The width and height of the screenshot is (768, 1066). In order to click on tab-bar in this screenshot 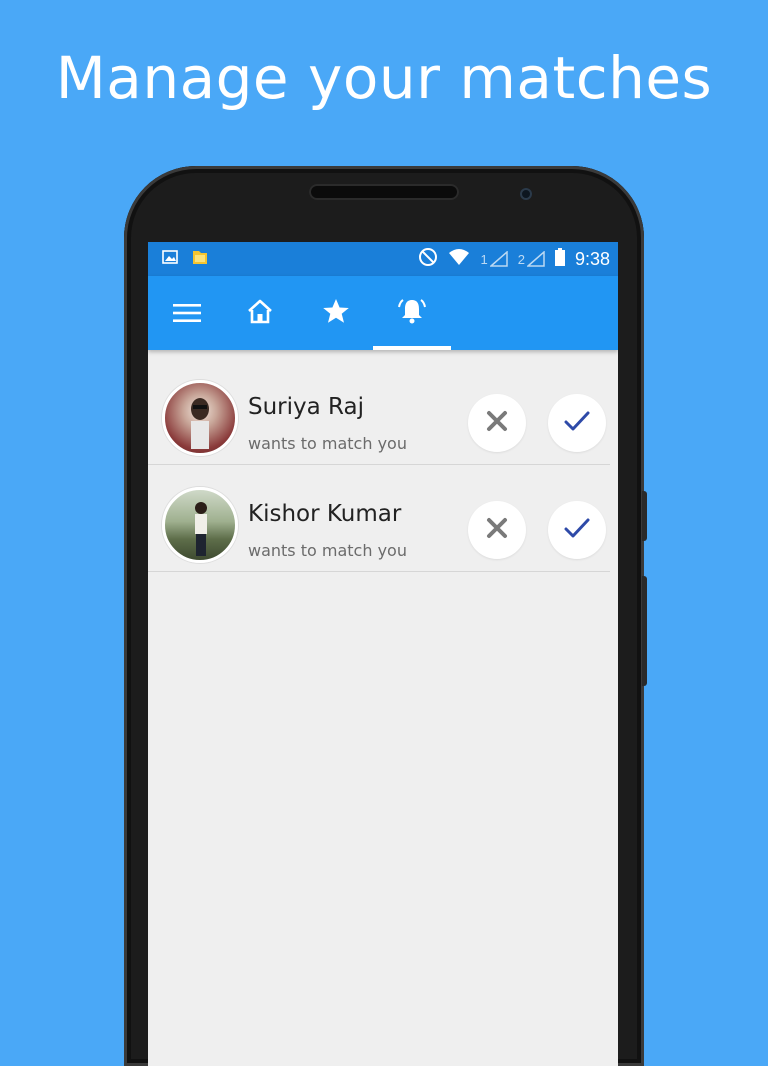, I will do `click(383, 313)`.